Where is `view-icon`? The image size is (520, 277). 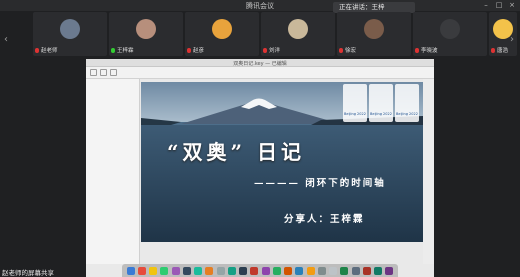 view-icon is located at coordinates (93, 72).